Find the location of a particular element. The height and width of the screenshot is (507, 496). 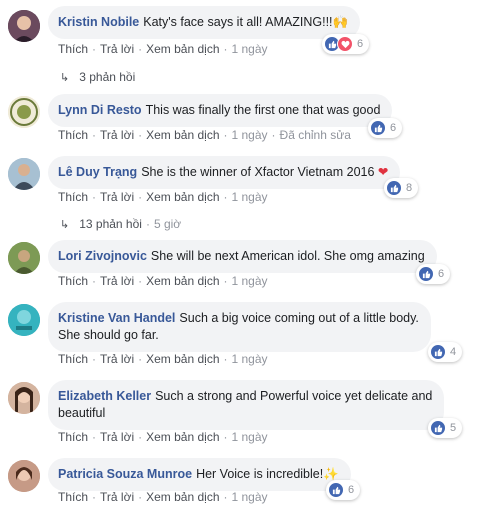

view-replies: ↳ 13 phản hồi · 5 giờ is located at coordinates (120, 224).